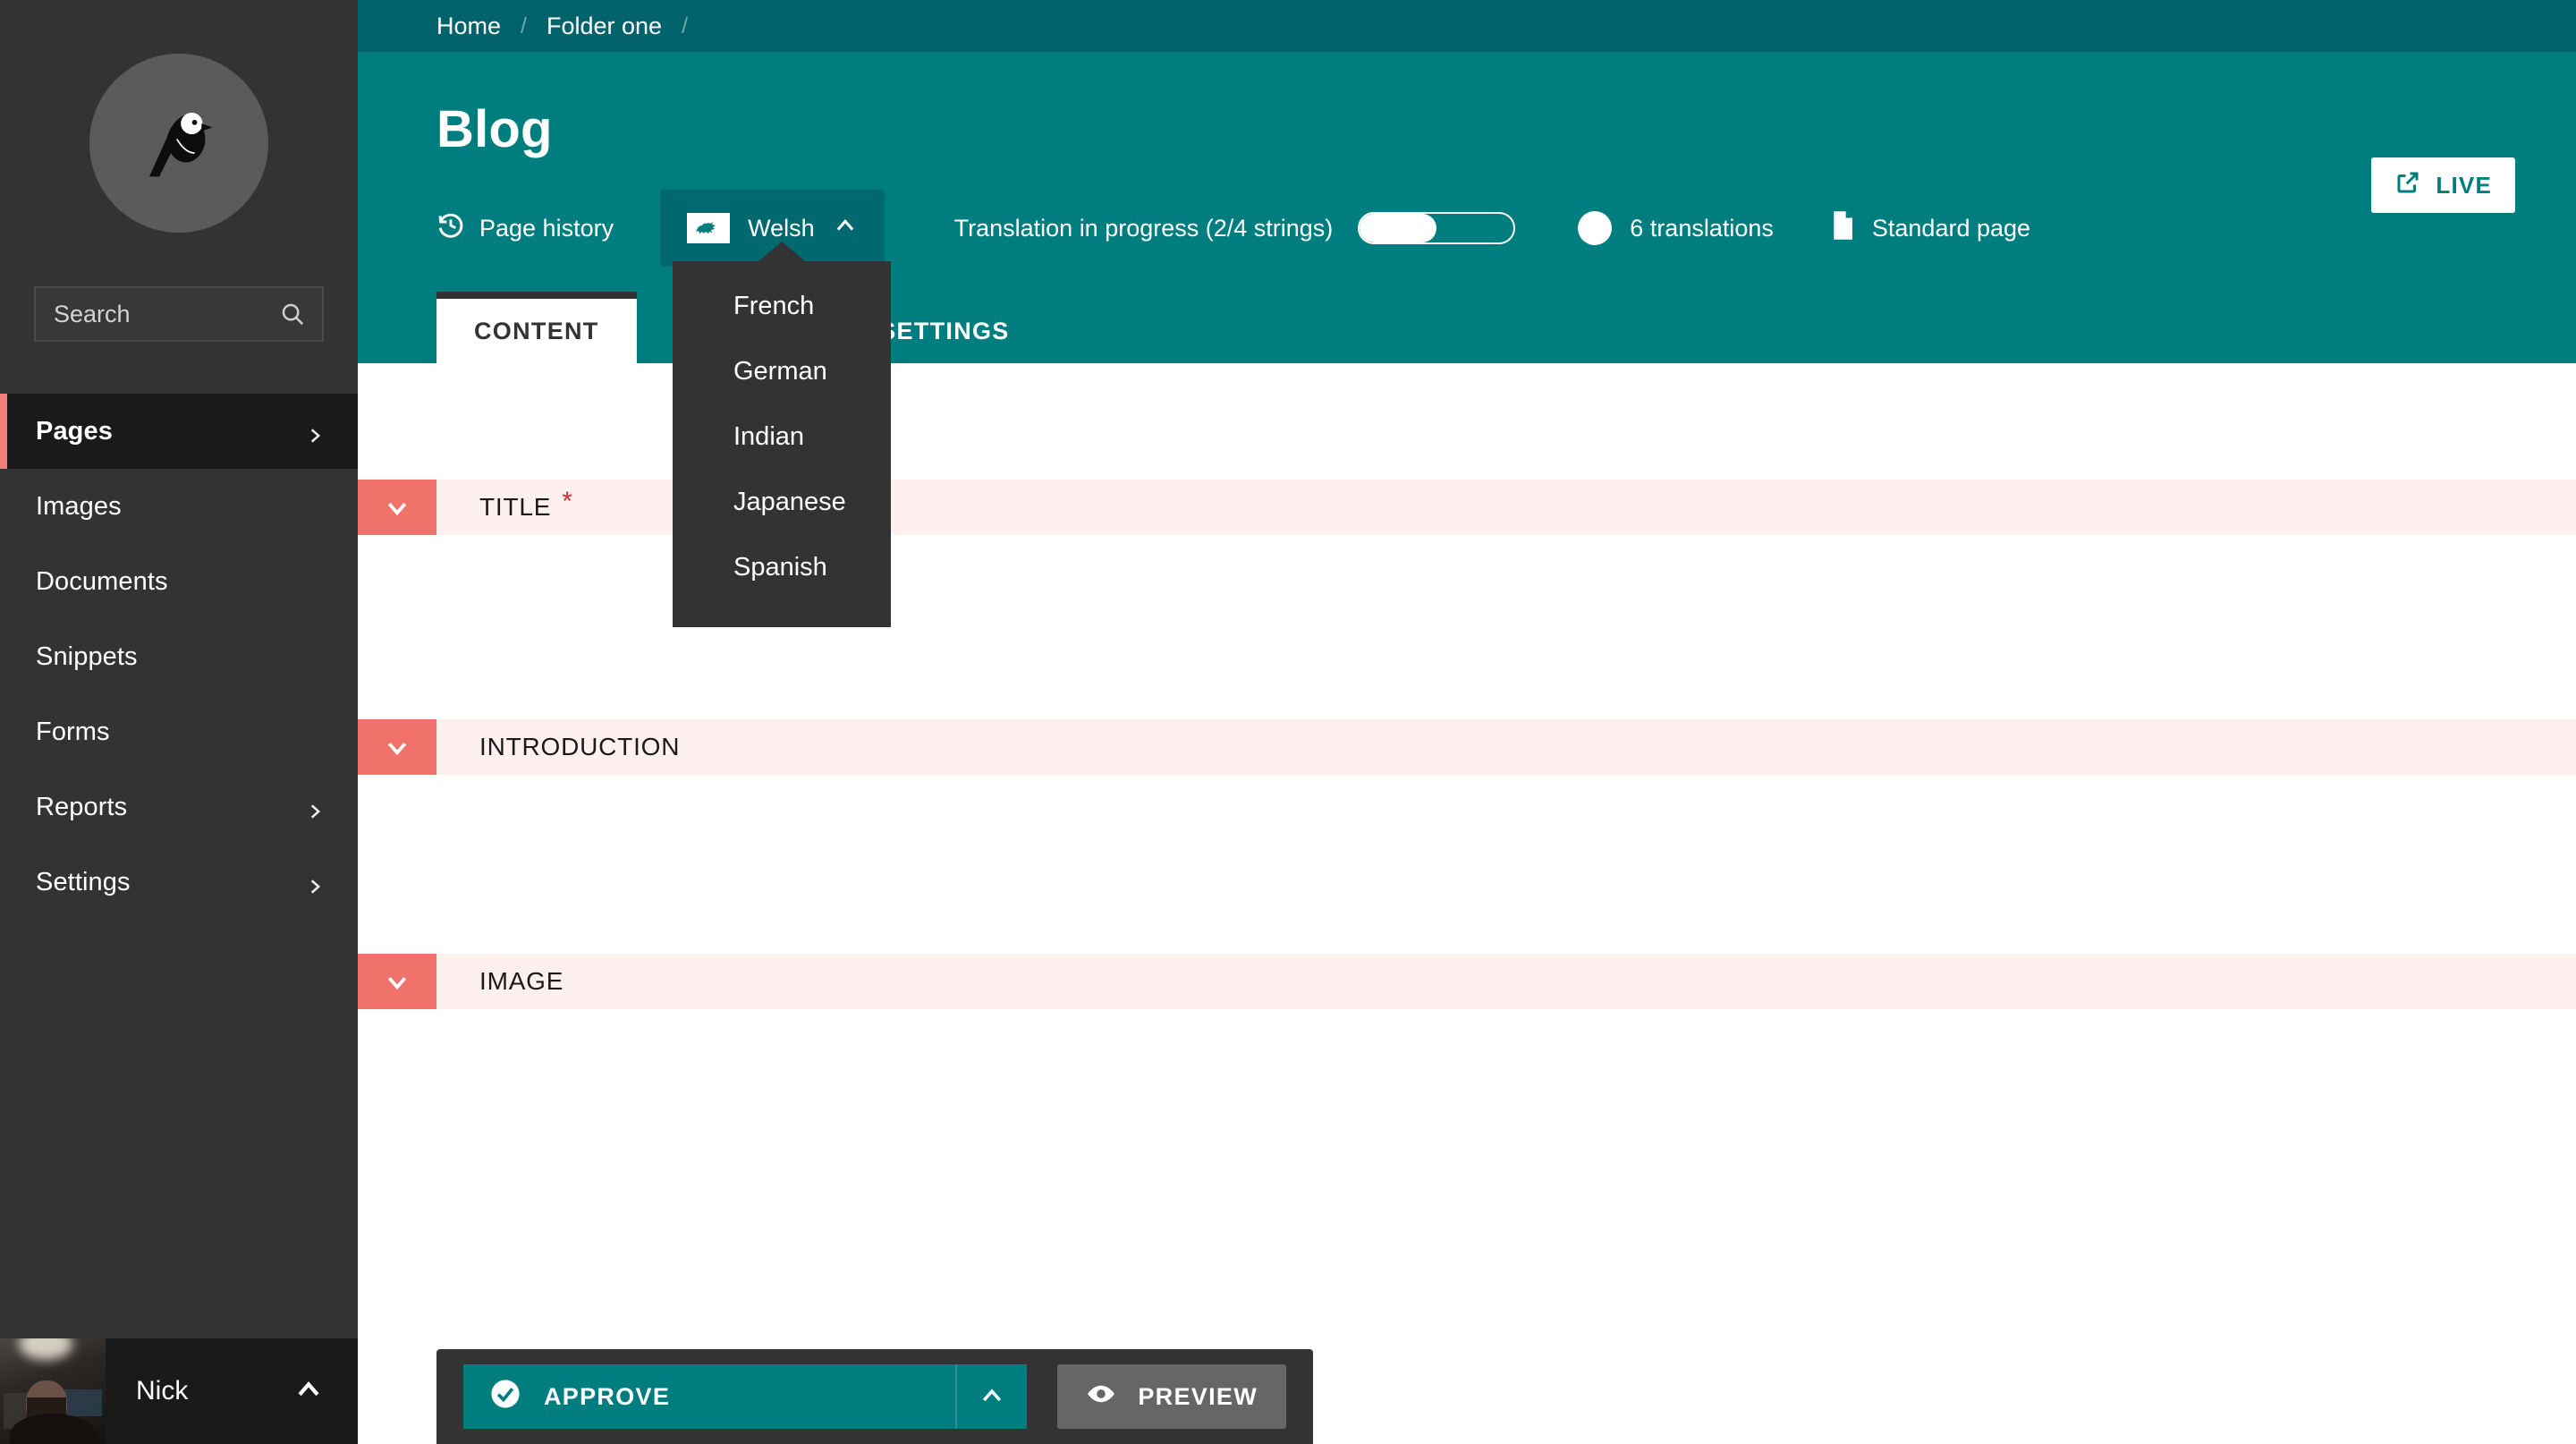 This screenshot has width=2576, height=1444. What do you see at coordinates (1842, 228) in the screenshot?
I see `page-icon` at bounding box center [1842, 228].